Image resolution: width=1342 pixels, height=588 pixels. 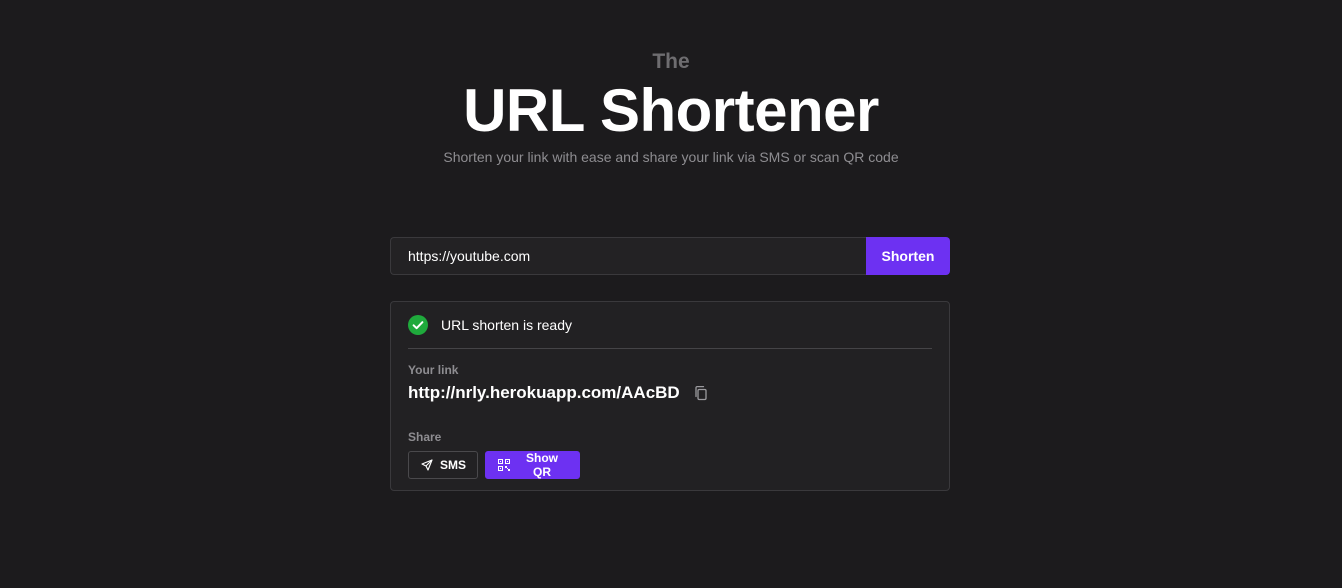 I want to click on link-row: http://nrly.herokuapp.com/AAcBD, so click(x=670, y=393).